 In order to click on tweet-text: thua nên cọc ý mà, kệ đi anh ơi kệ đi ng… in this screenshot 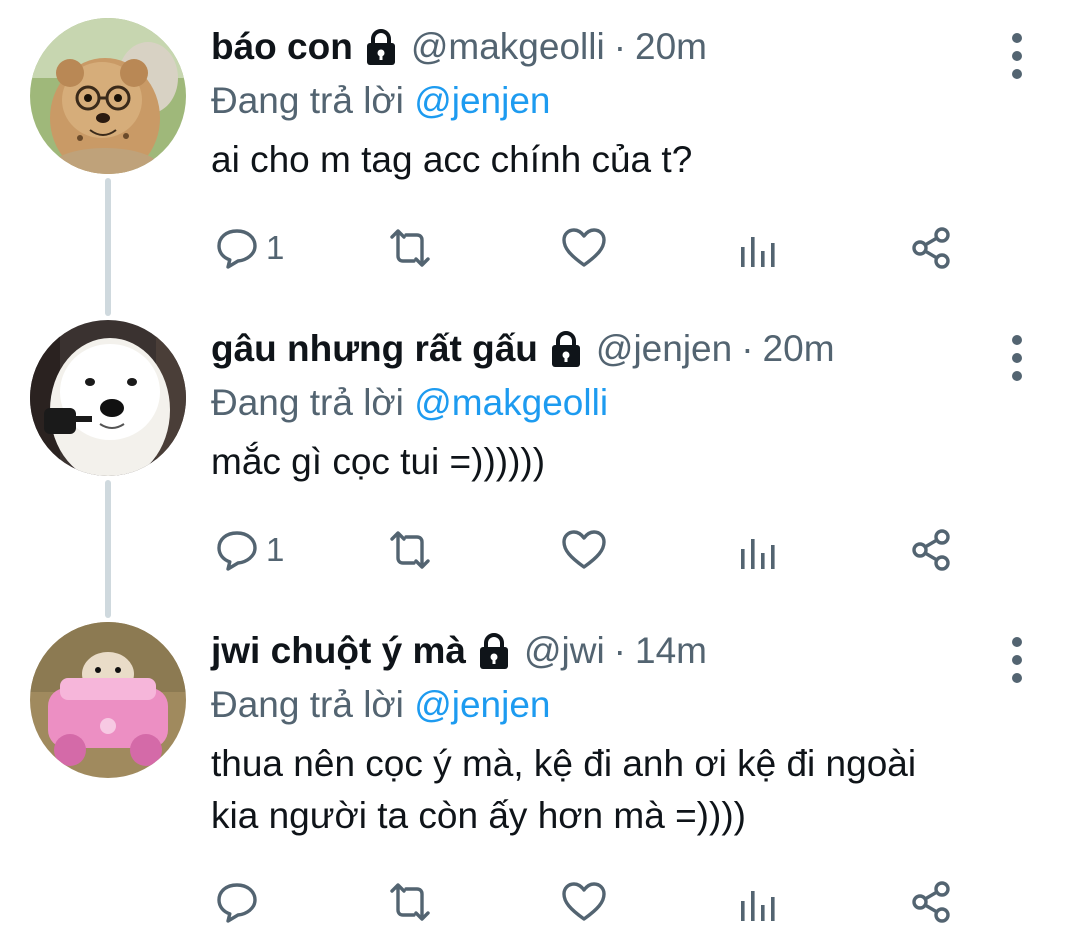, I will do `click(600, 790)`.